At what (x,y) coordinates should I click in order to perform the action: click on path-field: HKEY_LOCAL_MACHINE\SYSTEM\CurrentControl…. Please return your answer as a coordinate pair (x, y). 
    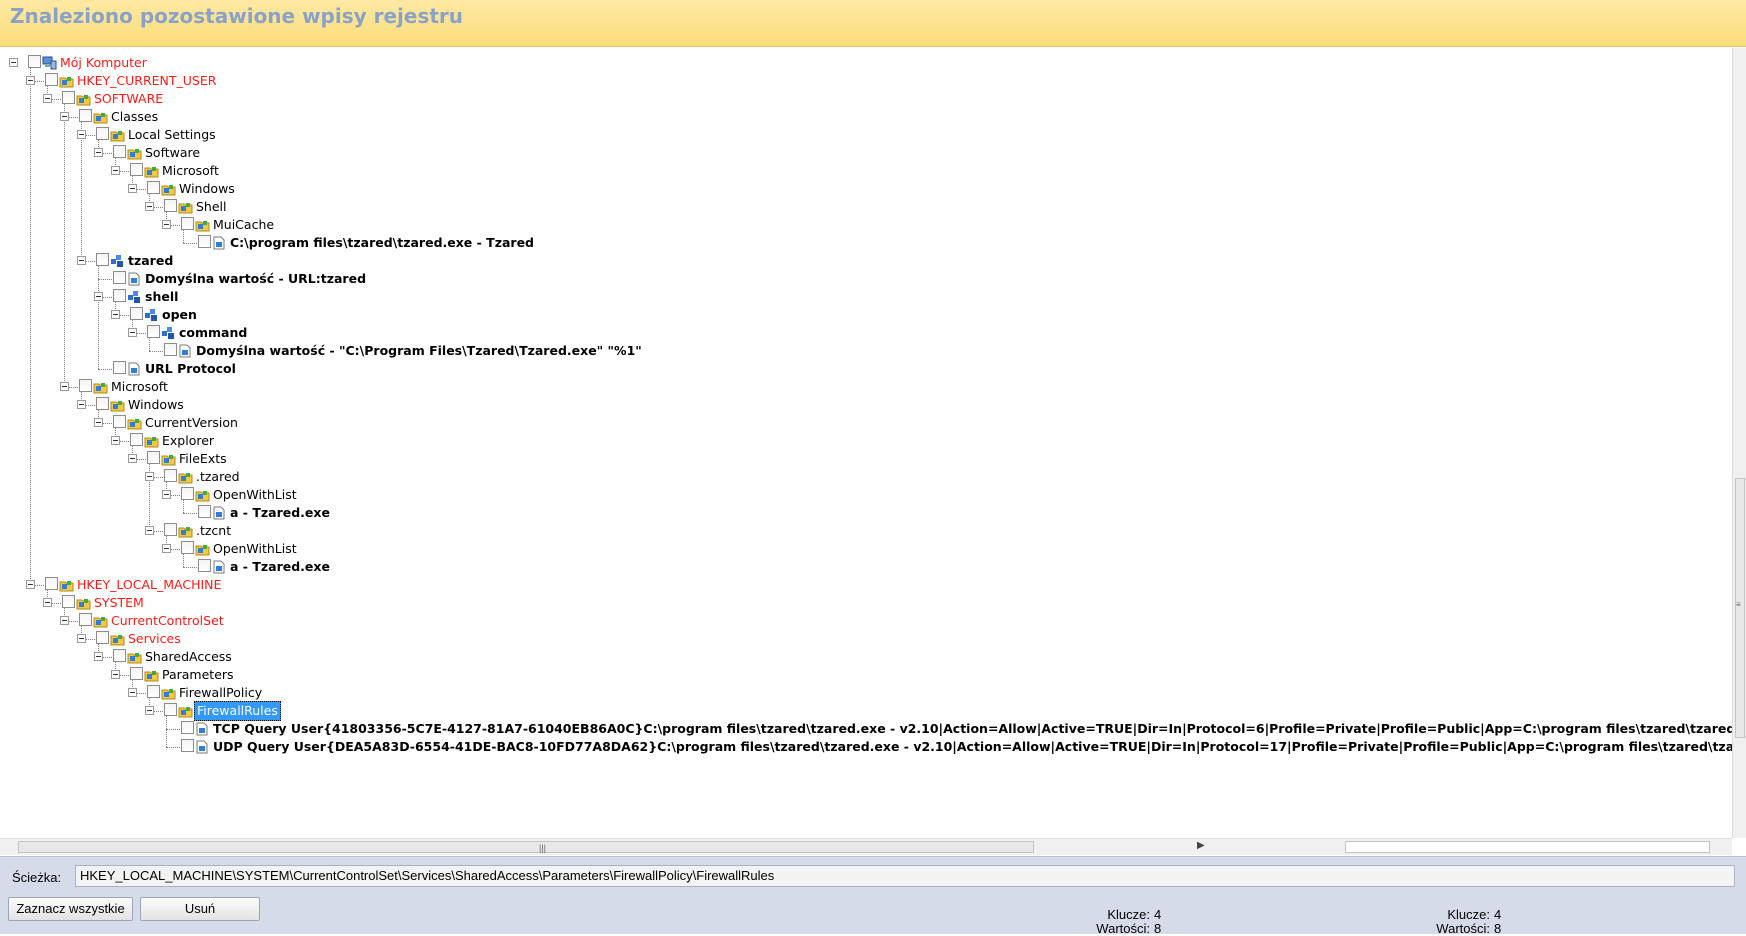
    Looking at the image, I should click on (905, 876).